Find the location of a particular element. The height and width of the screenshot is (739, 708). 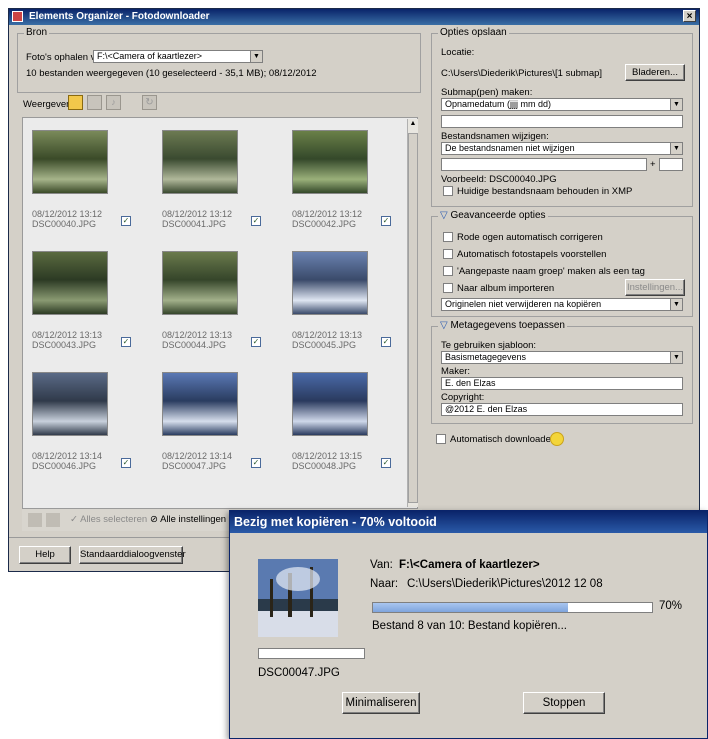

audio-view-icon: ♪ is located at coordinates (113, 102).